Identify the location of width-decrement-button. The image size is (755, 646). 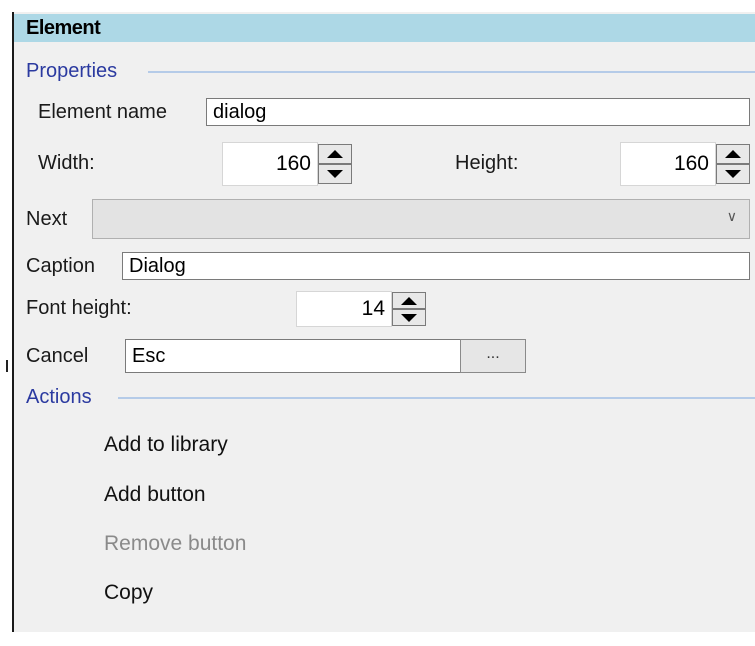
(335, 174).